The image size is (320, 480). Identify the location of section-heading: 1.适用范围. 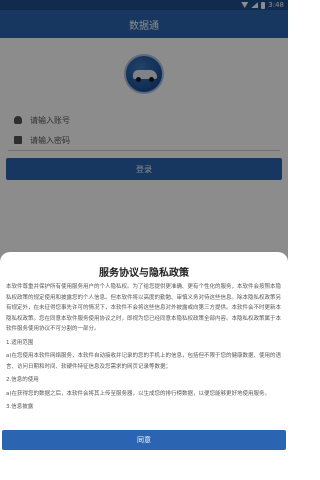
(20, 342).